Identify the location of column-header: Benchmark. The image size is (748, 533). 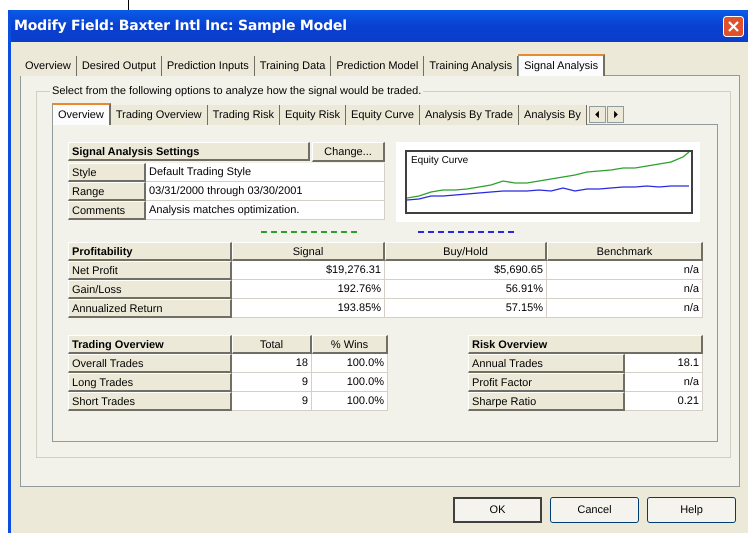
(625, 251).